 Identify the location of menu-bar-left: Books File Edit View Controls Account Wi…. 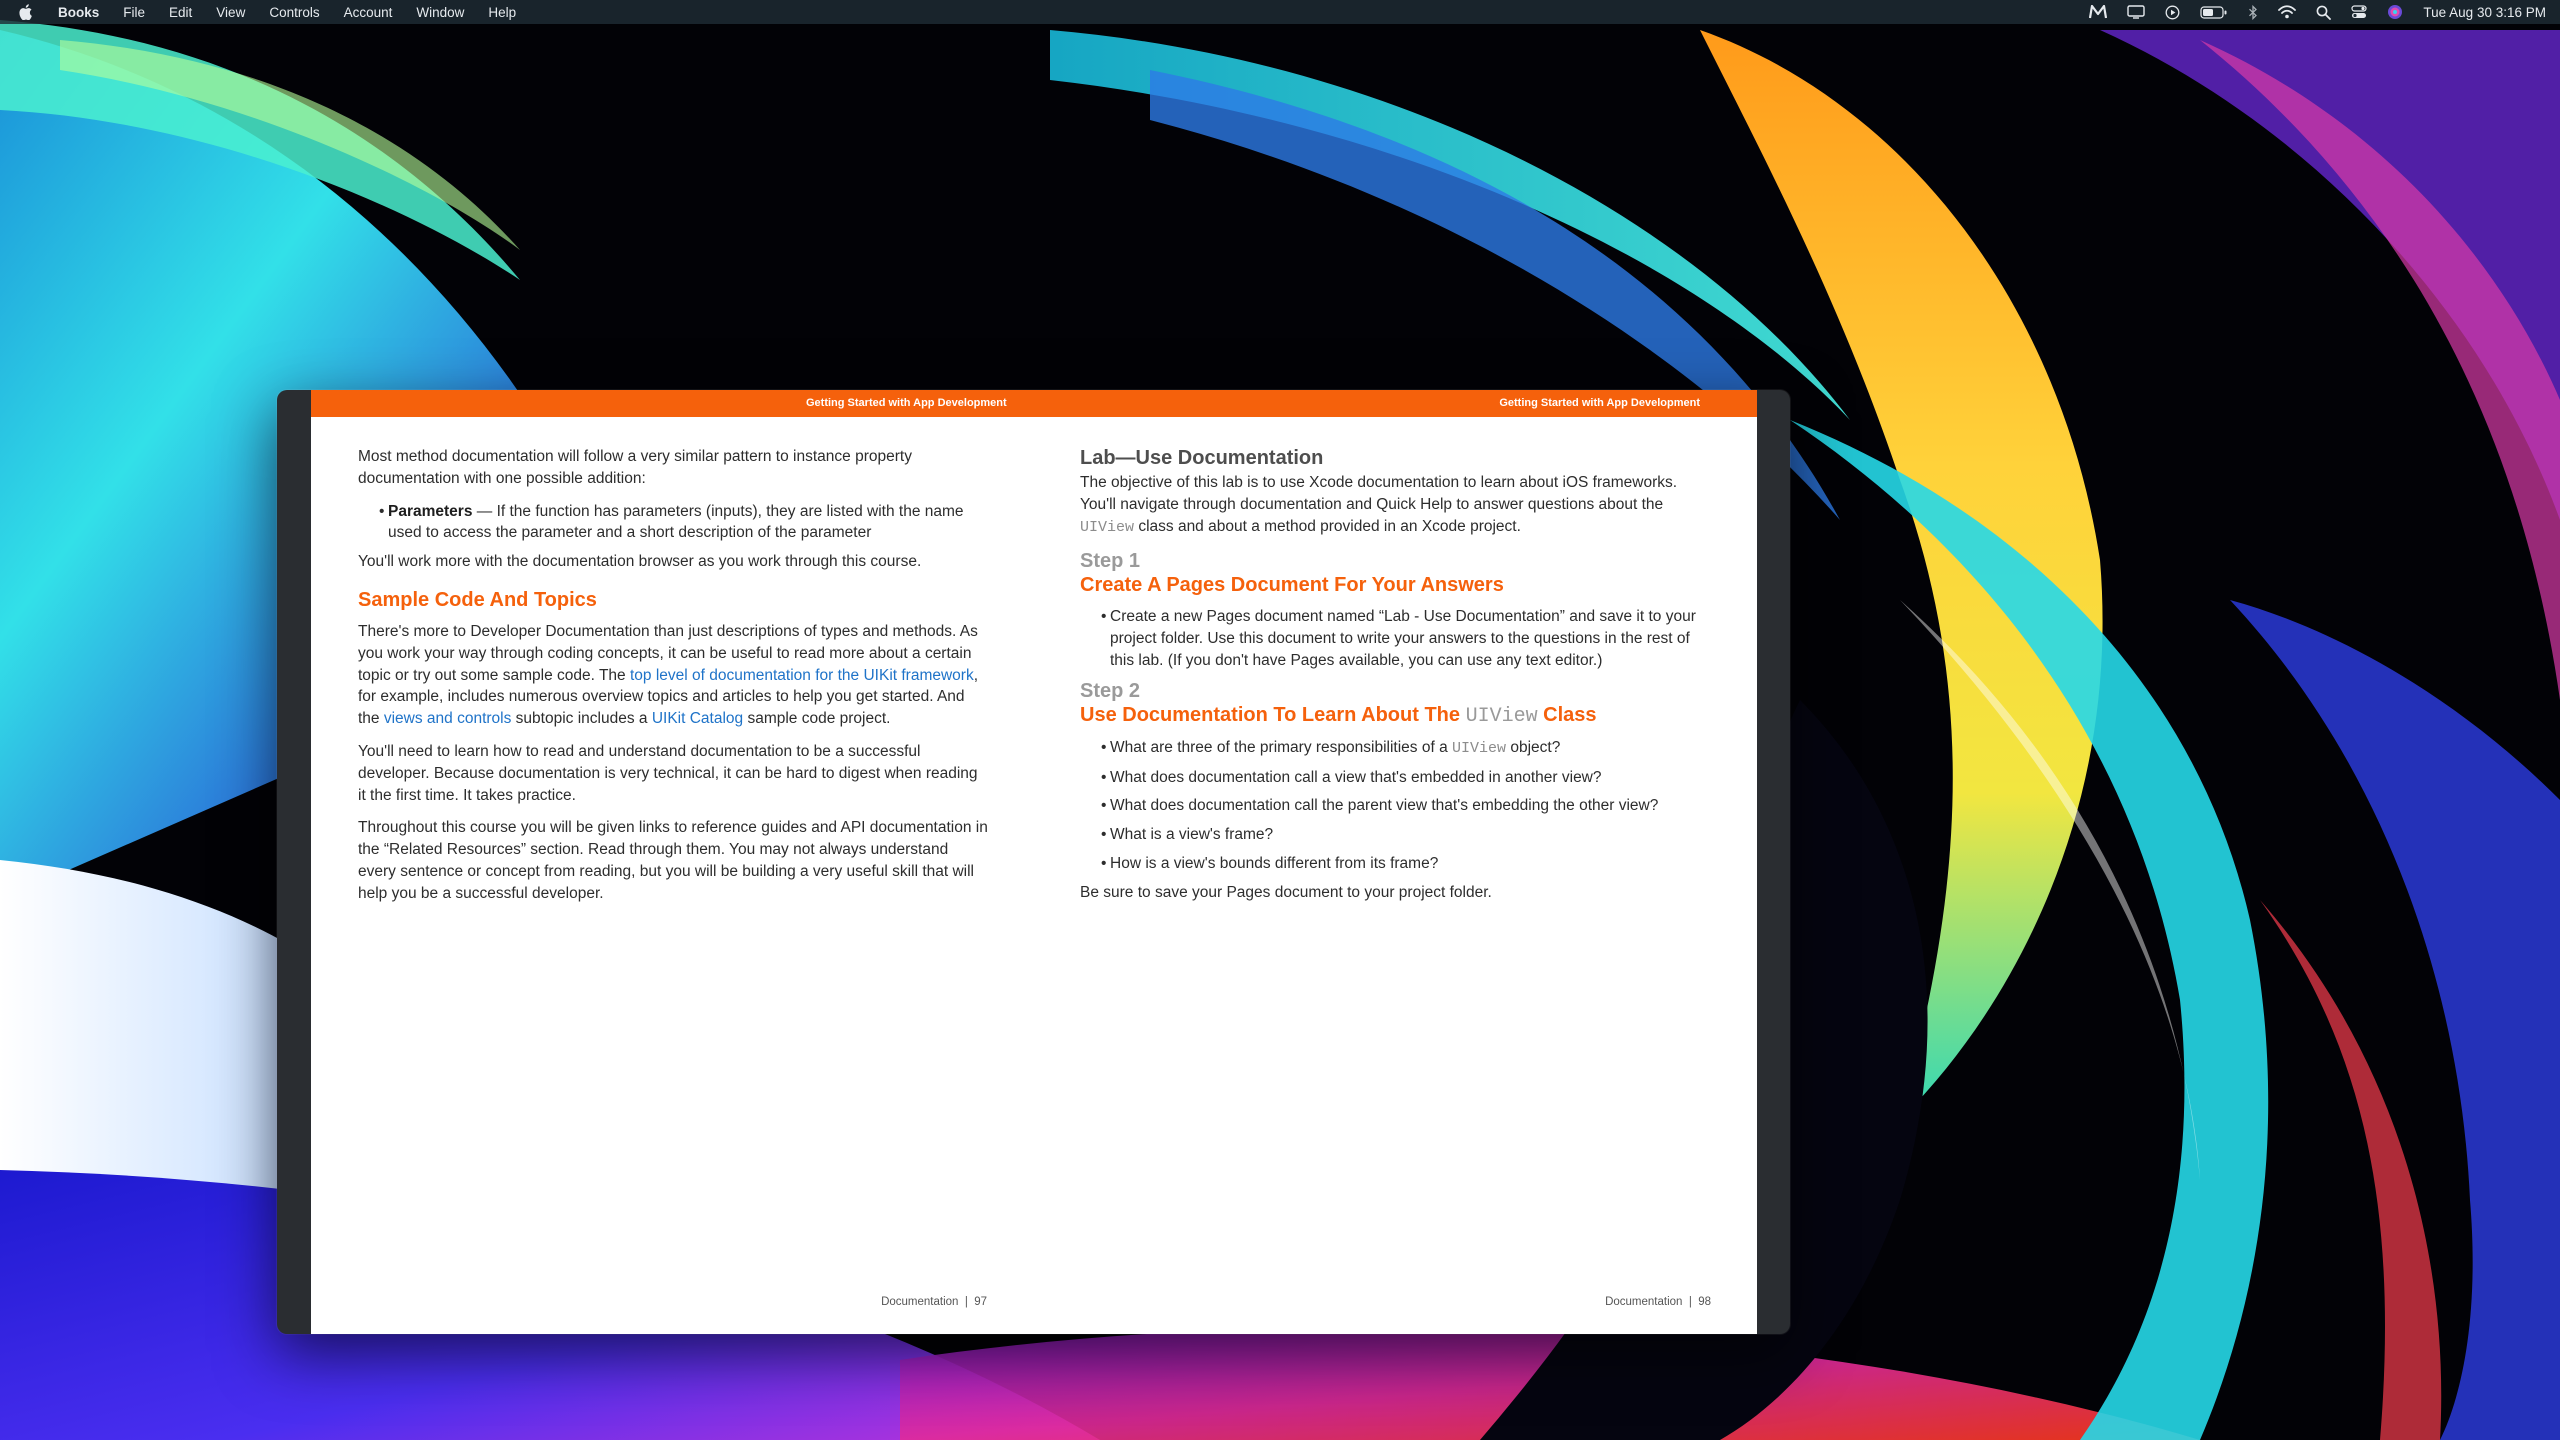
(279, 12).